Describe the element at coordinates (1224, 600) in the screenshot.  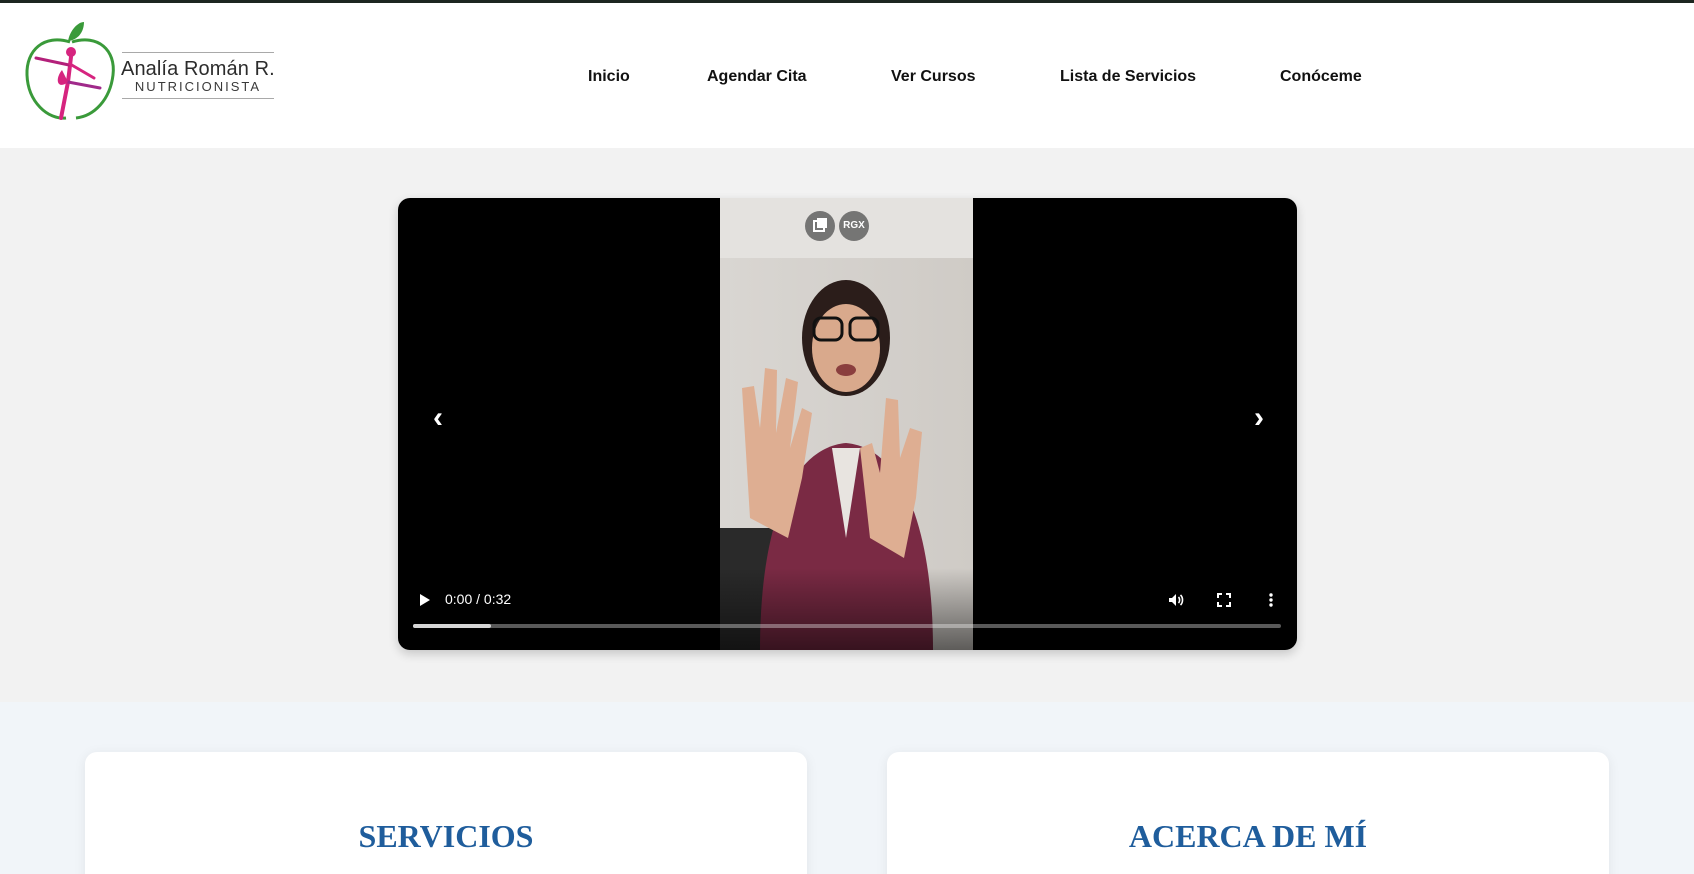
I see `fullscreen-icon` at that location.